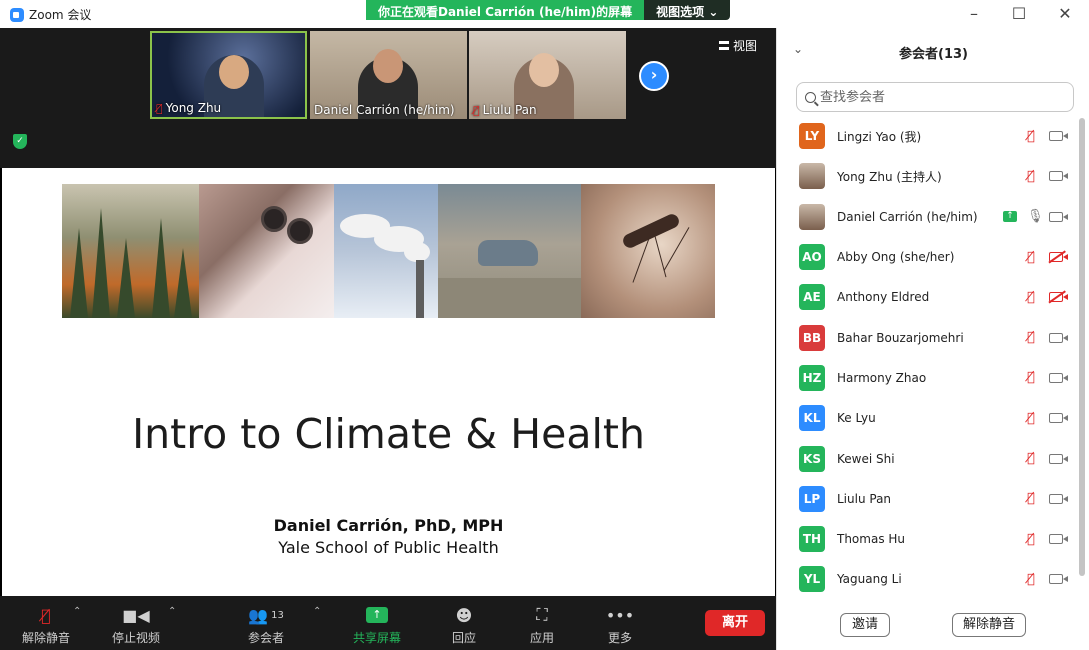 The height and width of the screenshot is (650, 1089). I want to click on video-options-caret-icon: ⌃, so click(172, 611).